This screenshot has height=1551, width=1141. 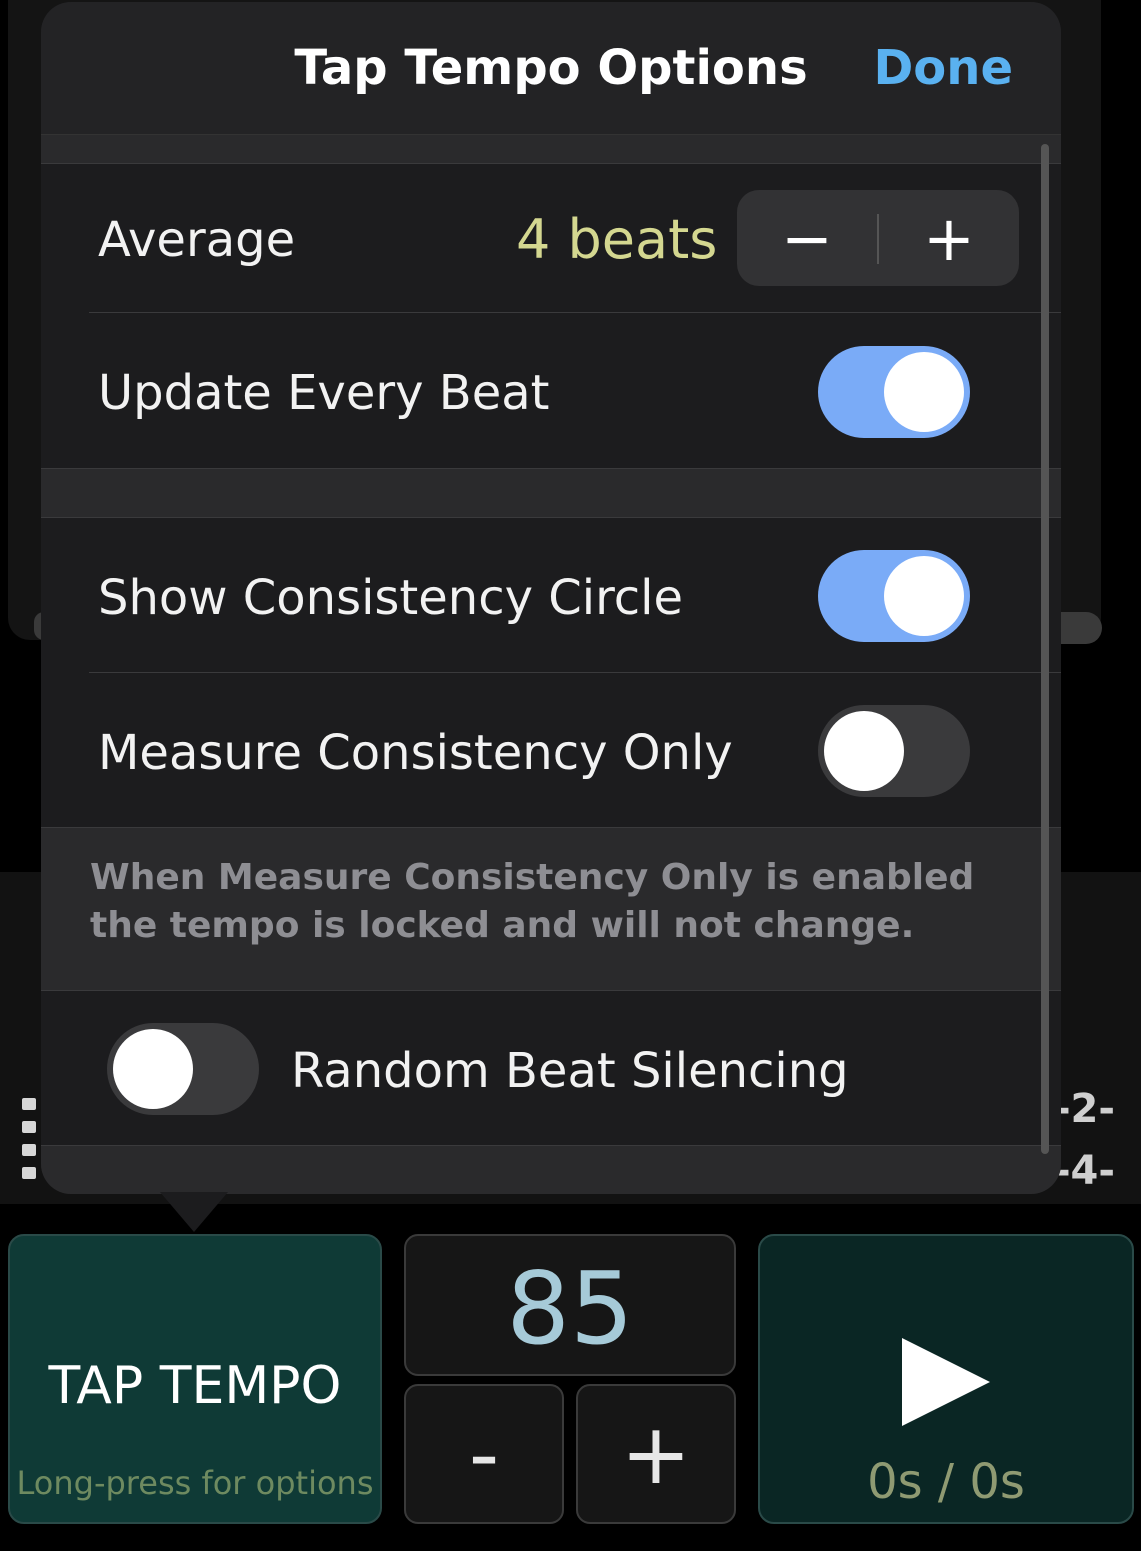 What do you see at coordinates (949, 238) in the screenshot?
I see `average-increment-button: +` at bounding box center [949, 238].